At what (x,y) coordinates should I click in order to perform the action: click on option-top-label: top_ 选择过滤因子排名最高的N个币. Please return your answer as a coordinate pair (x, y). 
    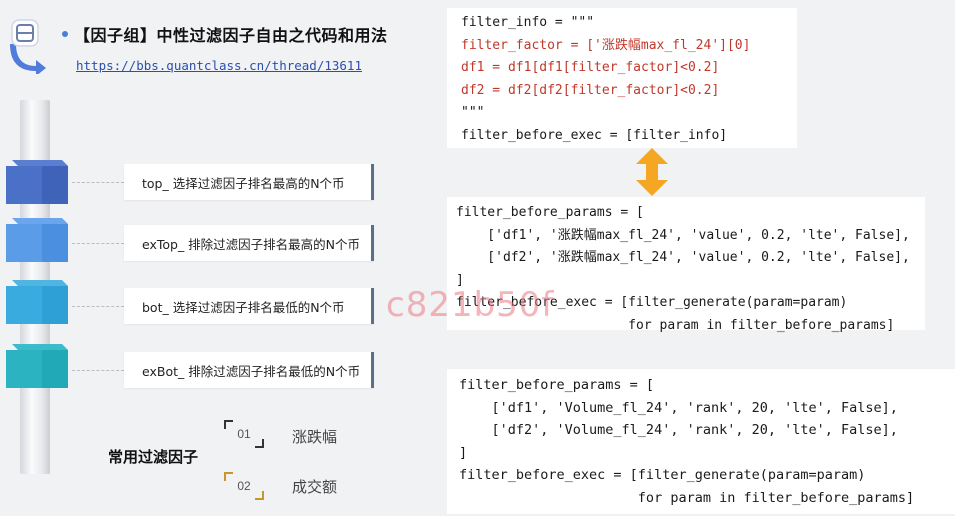
    Looking at the image, I should click on (249, 182).